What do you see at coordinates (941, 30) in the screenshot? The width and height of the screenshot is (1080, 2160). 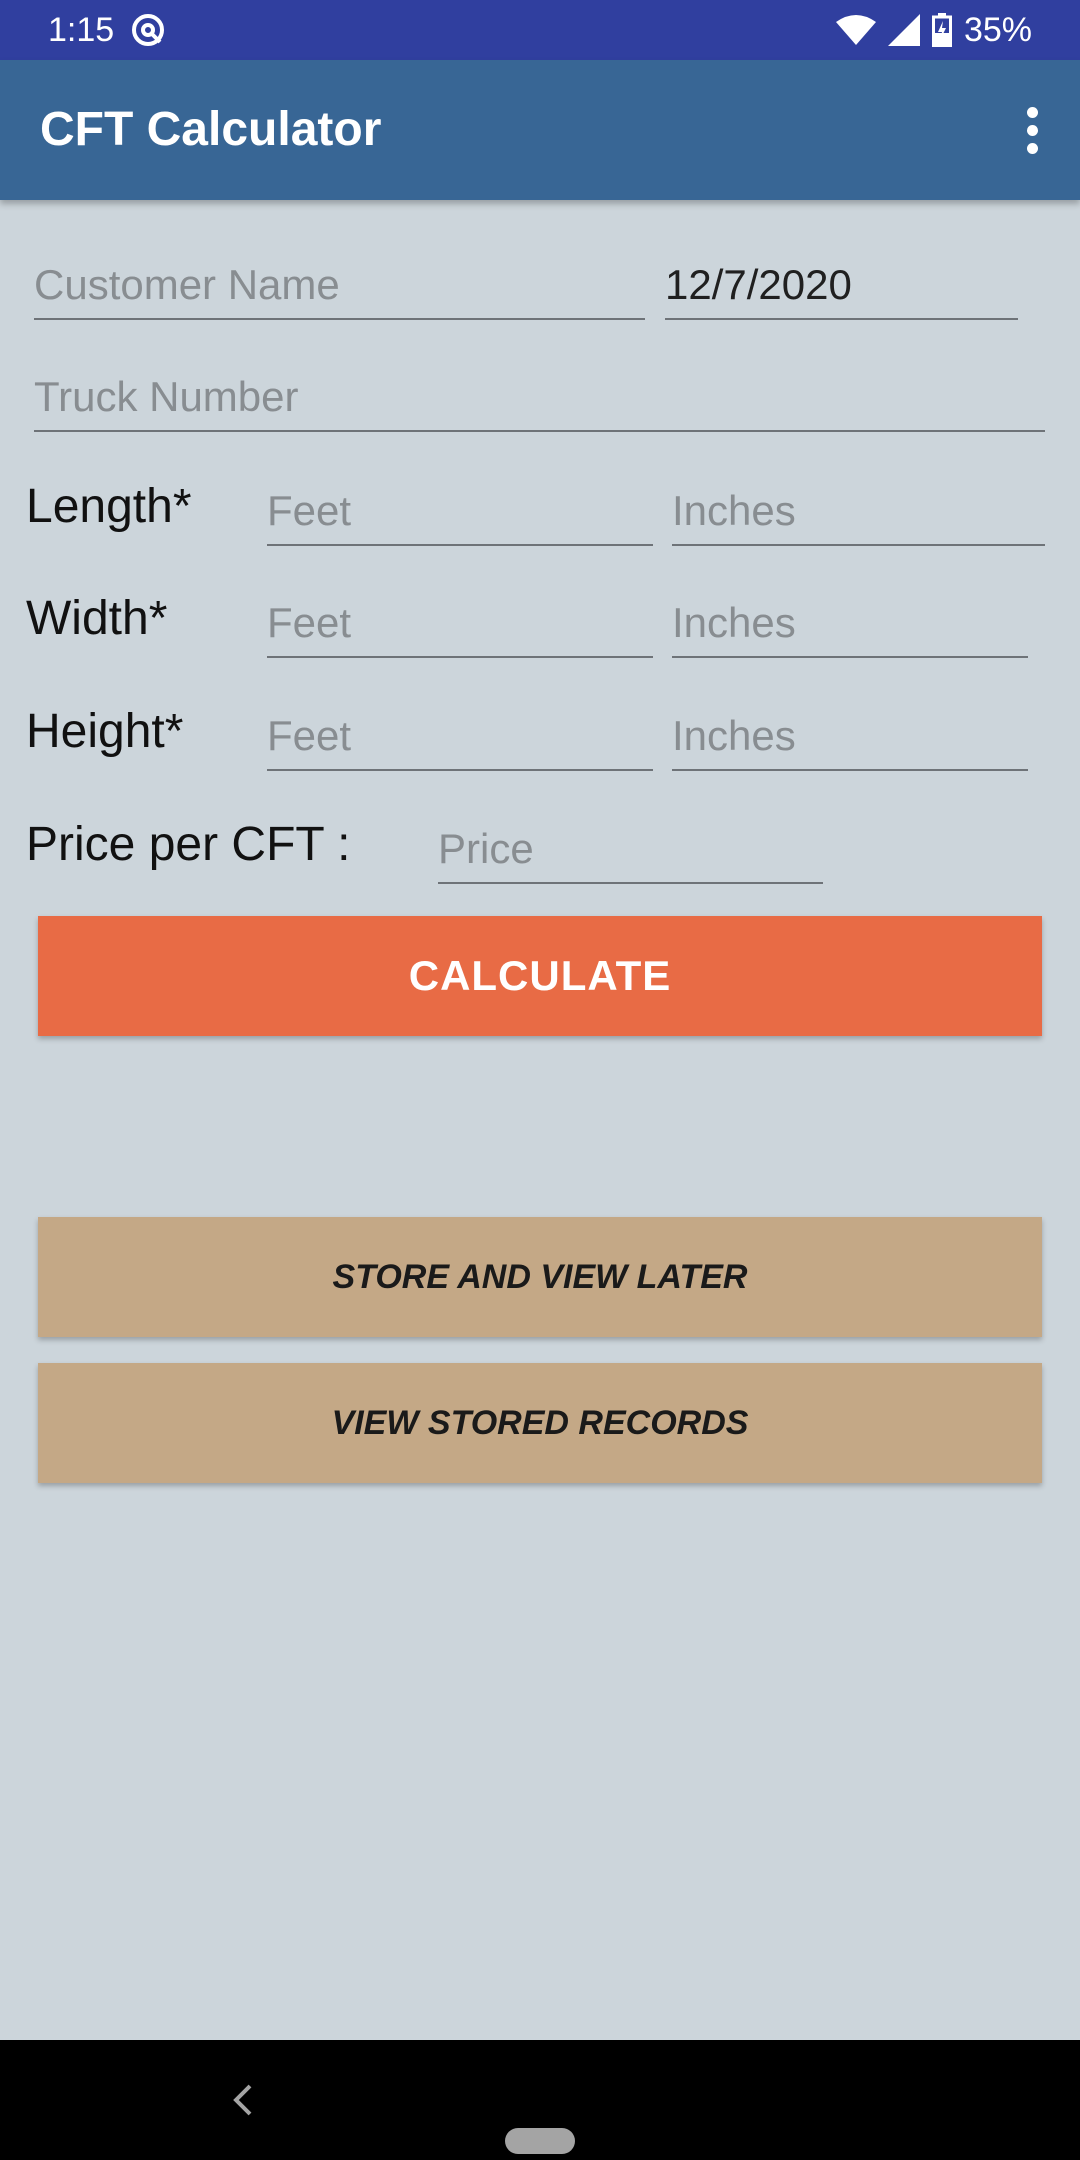 I see `battery-charging-icon` at bounding box center [941, 30].